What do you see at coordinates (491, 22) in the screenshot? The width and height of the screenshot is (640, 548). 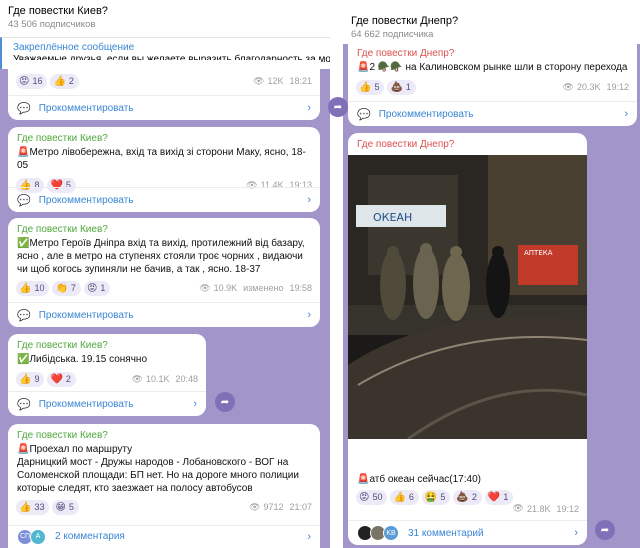 I see `channel-header: Где повестки Днепр? 64 662 подписчика` at bounding box center [491, 22].